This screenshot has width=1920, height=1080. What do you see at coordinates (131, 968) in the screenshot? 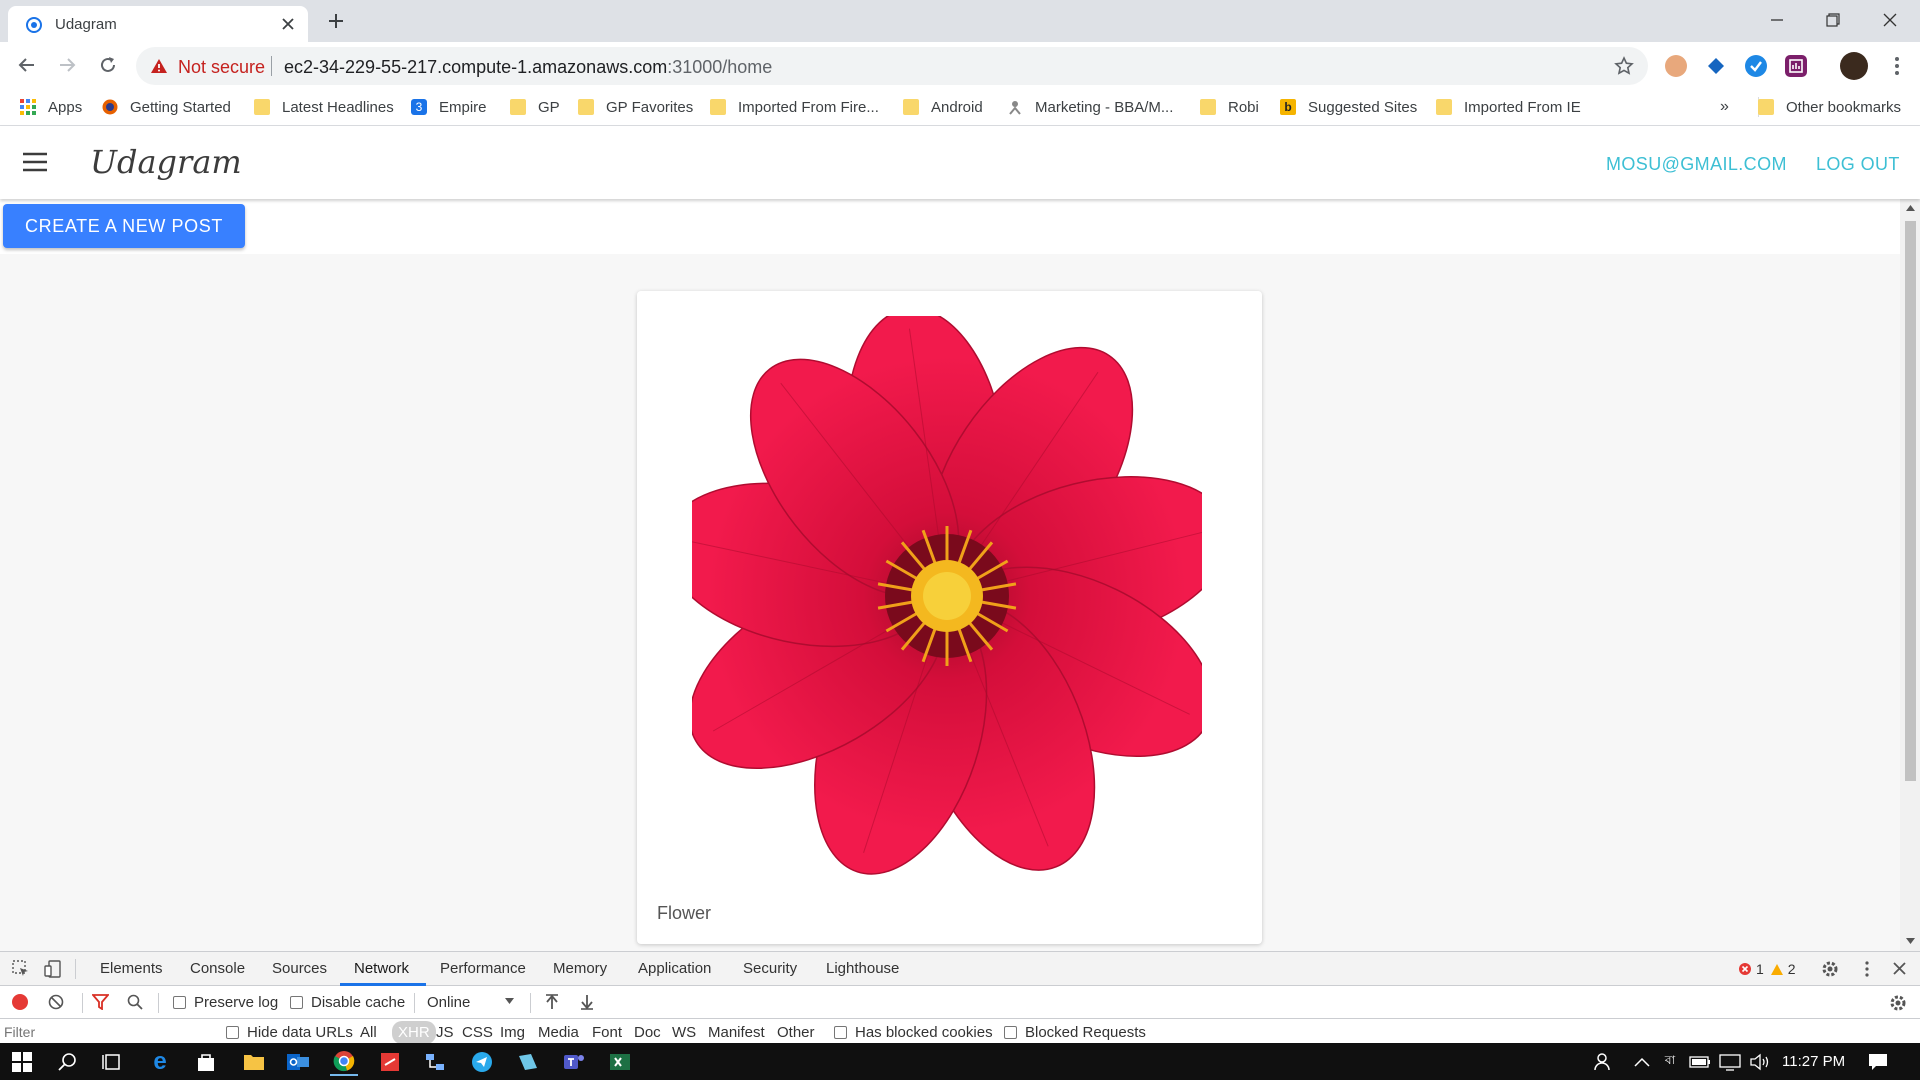
I see `devtools-tab-elements: Elements` at bounding box center [131, 968].